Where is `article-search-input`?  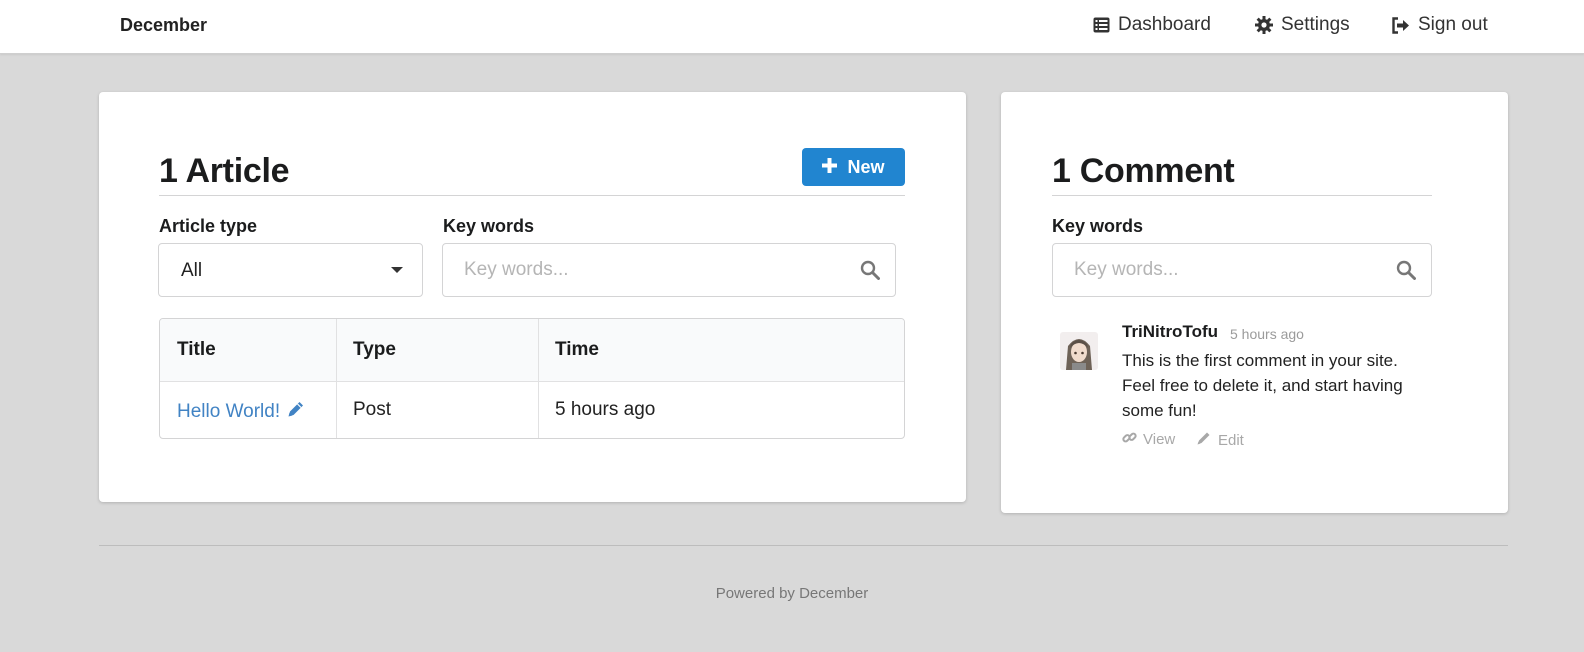
article-search-input is located at coordinates (669, 270).